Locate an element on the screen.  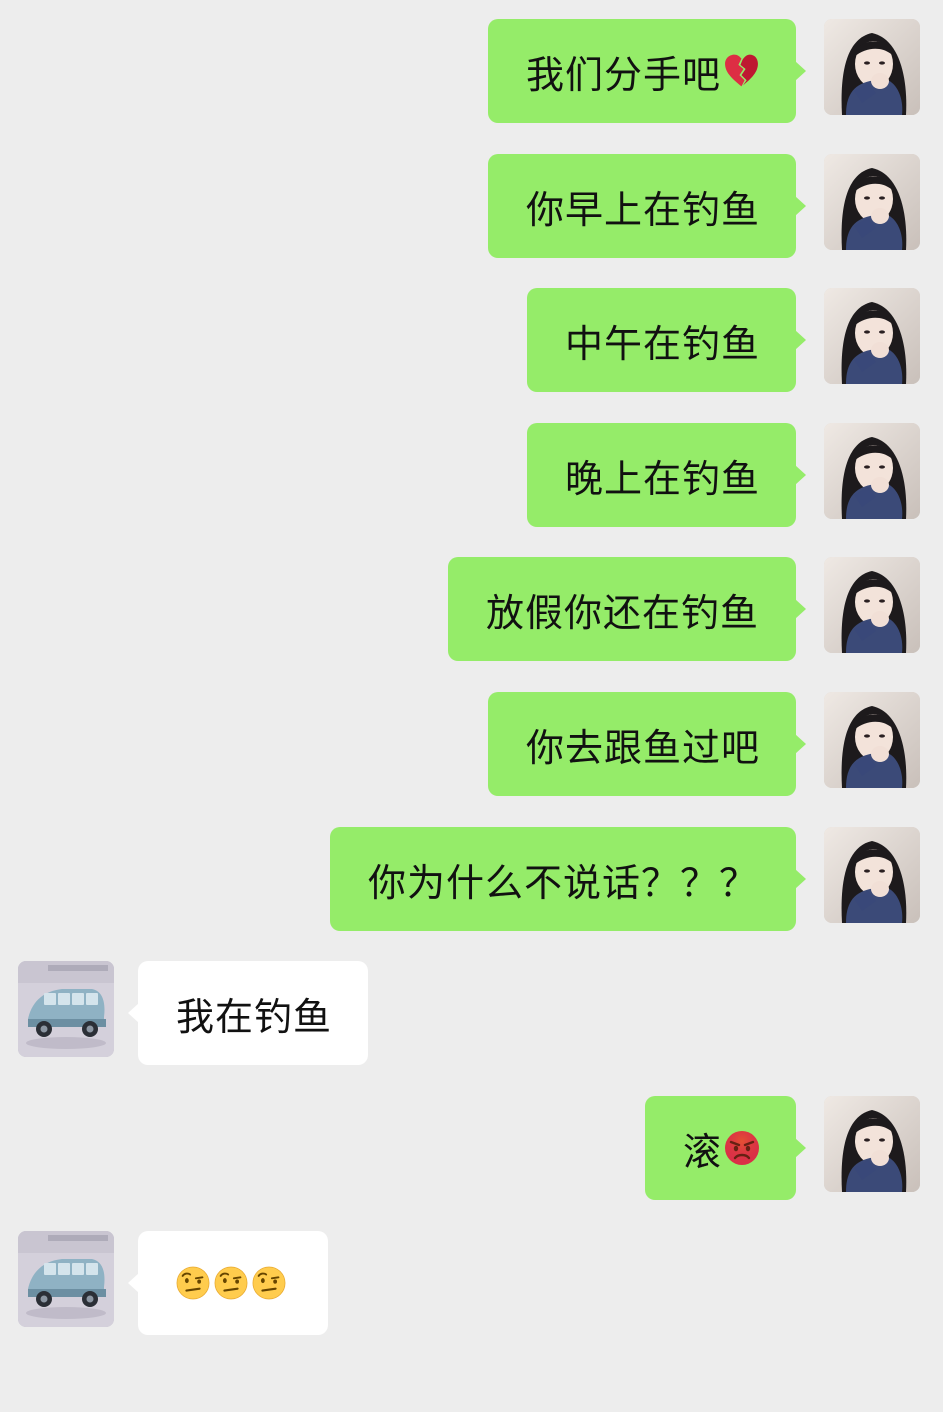
message-row: 我在钓鱼 is located at coordinates (471, 1013).